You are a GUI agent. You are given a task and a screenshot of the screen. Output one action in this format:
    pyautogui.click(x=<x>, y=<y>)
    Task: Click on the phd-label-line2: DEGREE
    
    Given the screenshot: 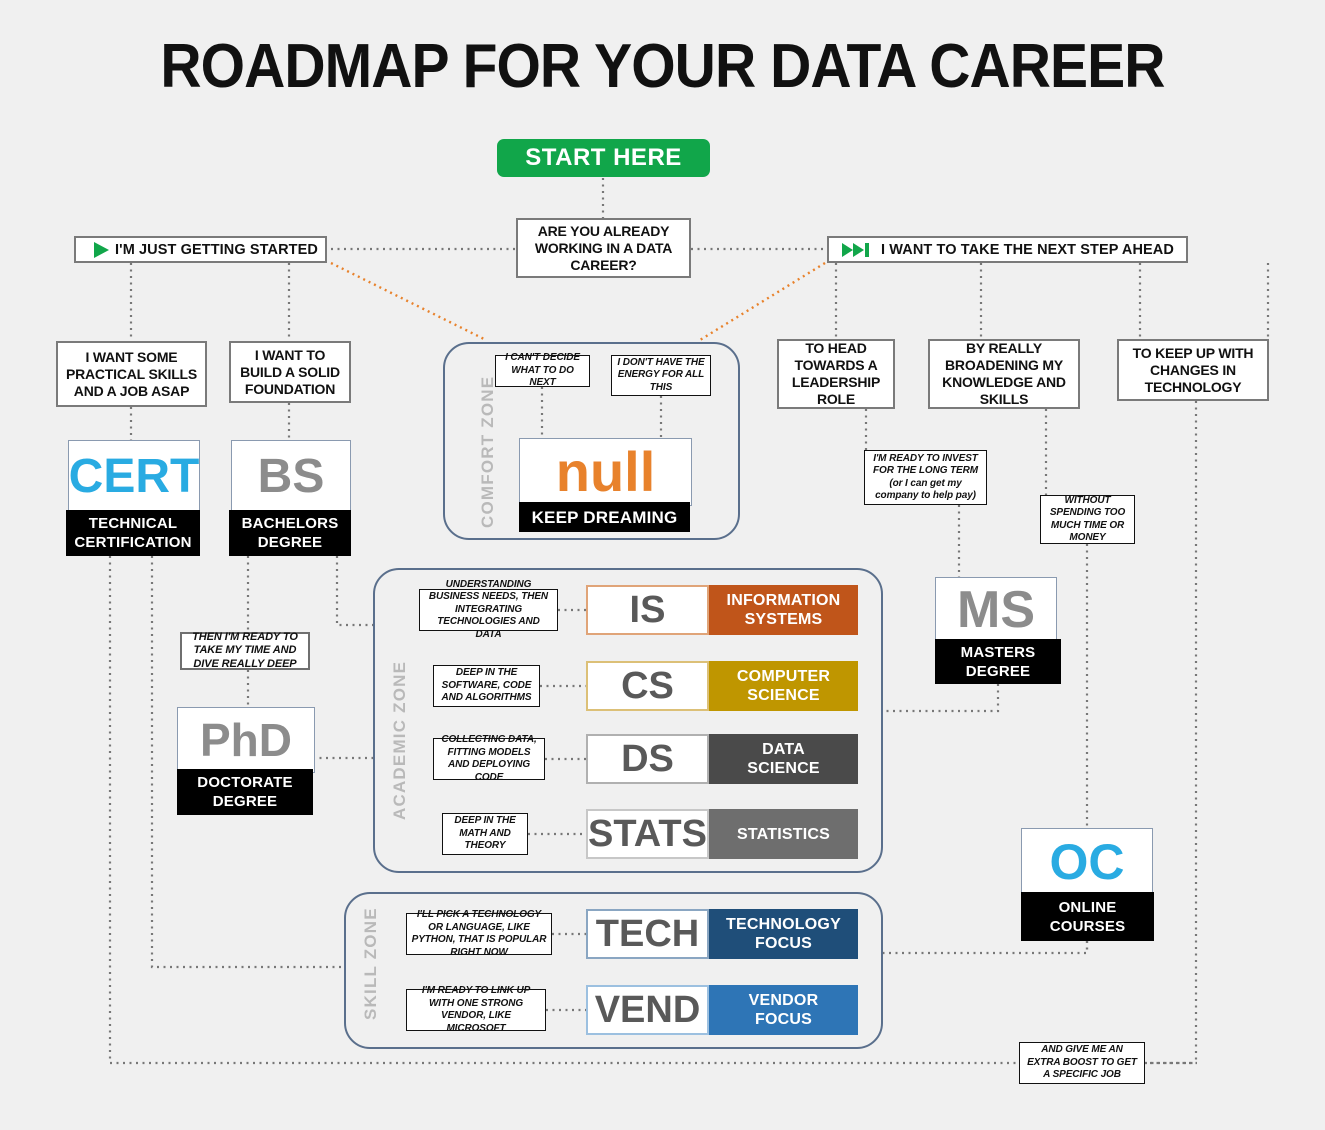 What is the action you would take?
    pyautogui.click(x=245, y=801)
    